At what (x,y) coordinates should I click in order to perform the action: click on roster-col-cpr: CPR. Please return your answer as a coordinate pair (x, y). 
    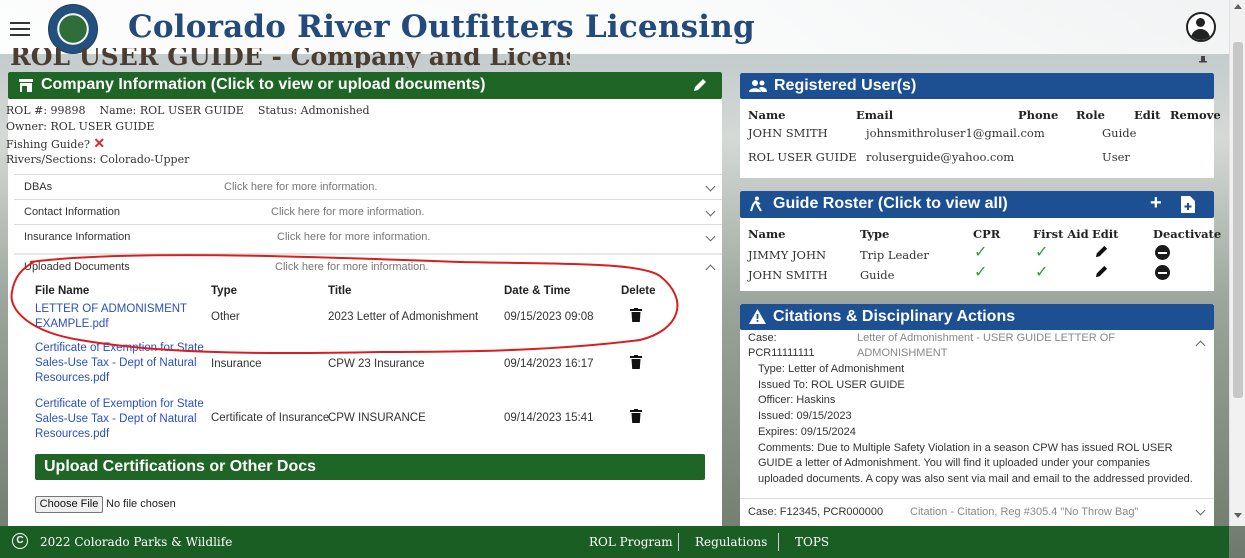
    Looking at the image, I should click on (987, 234).